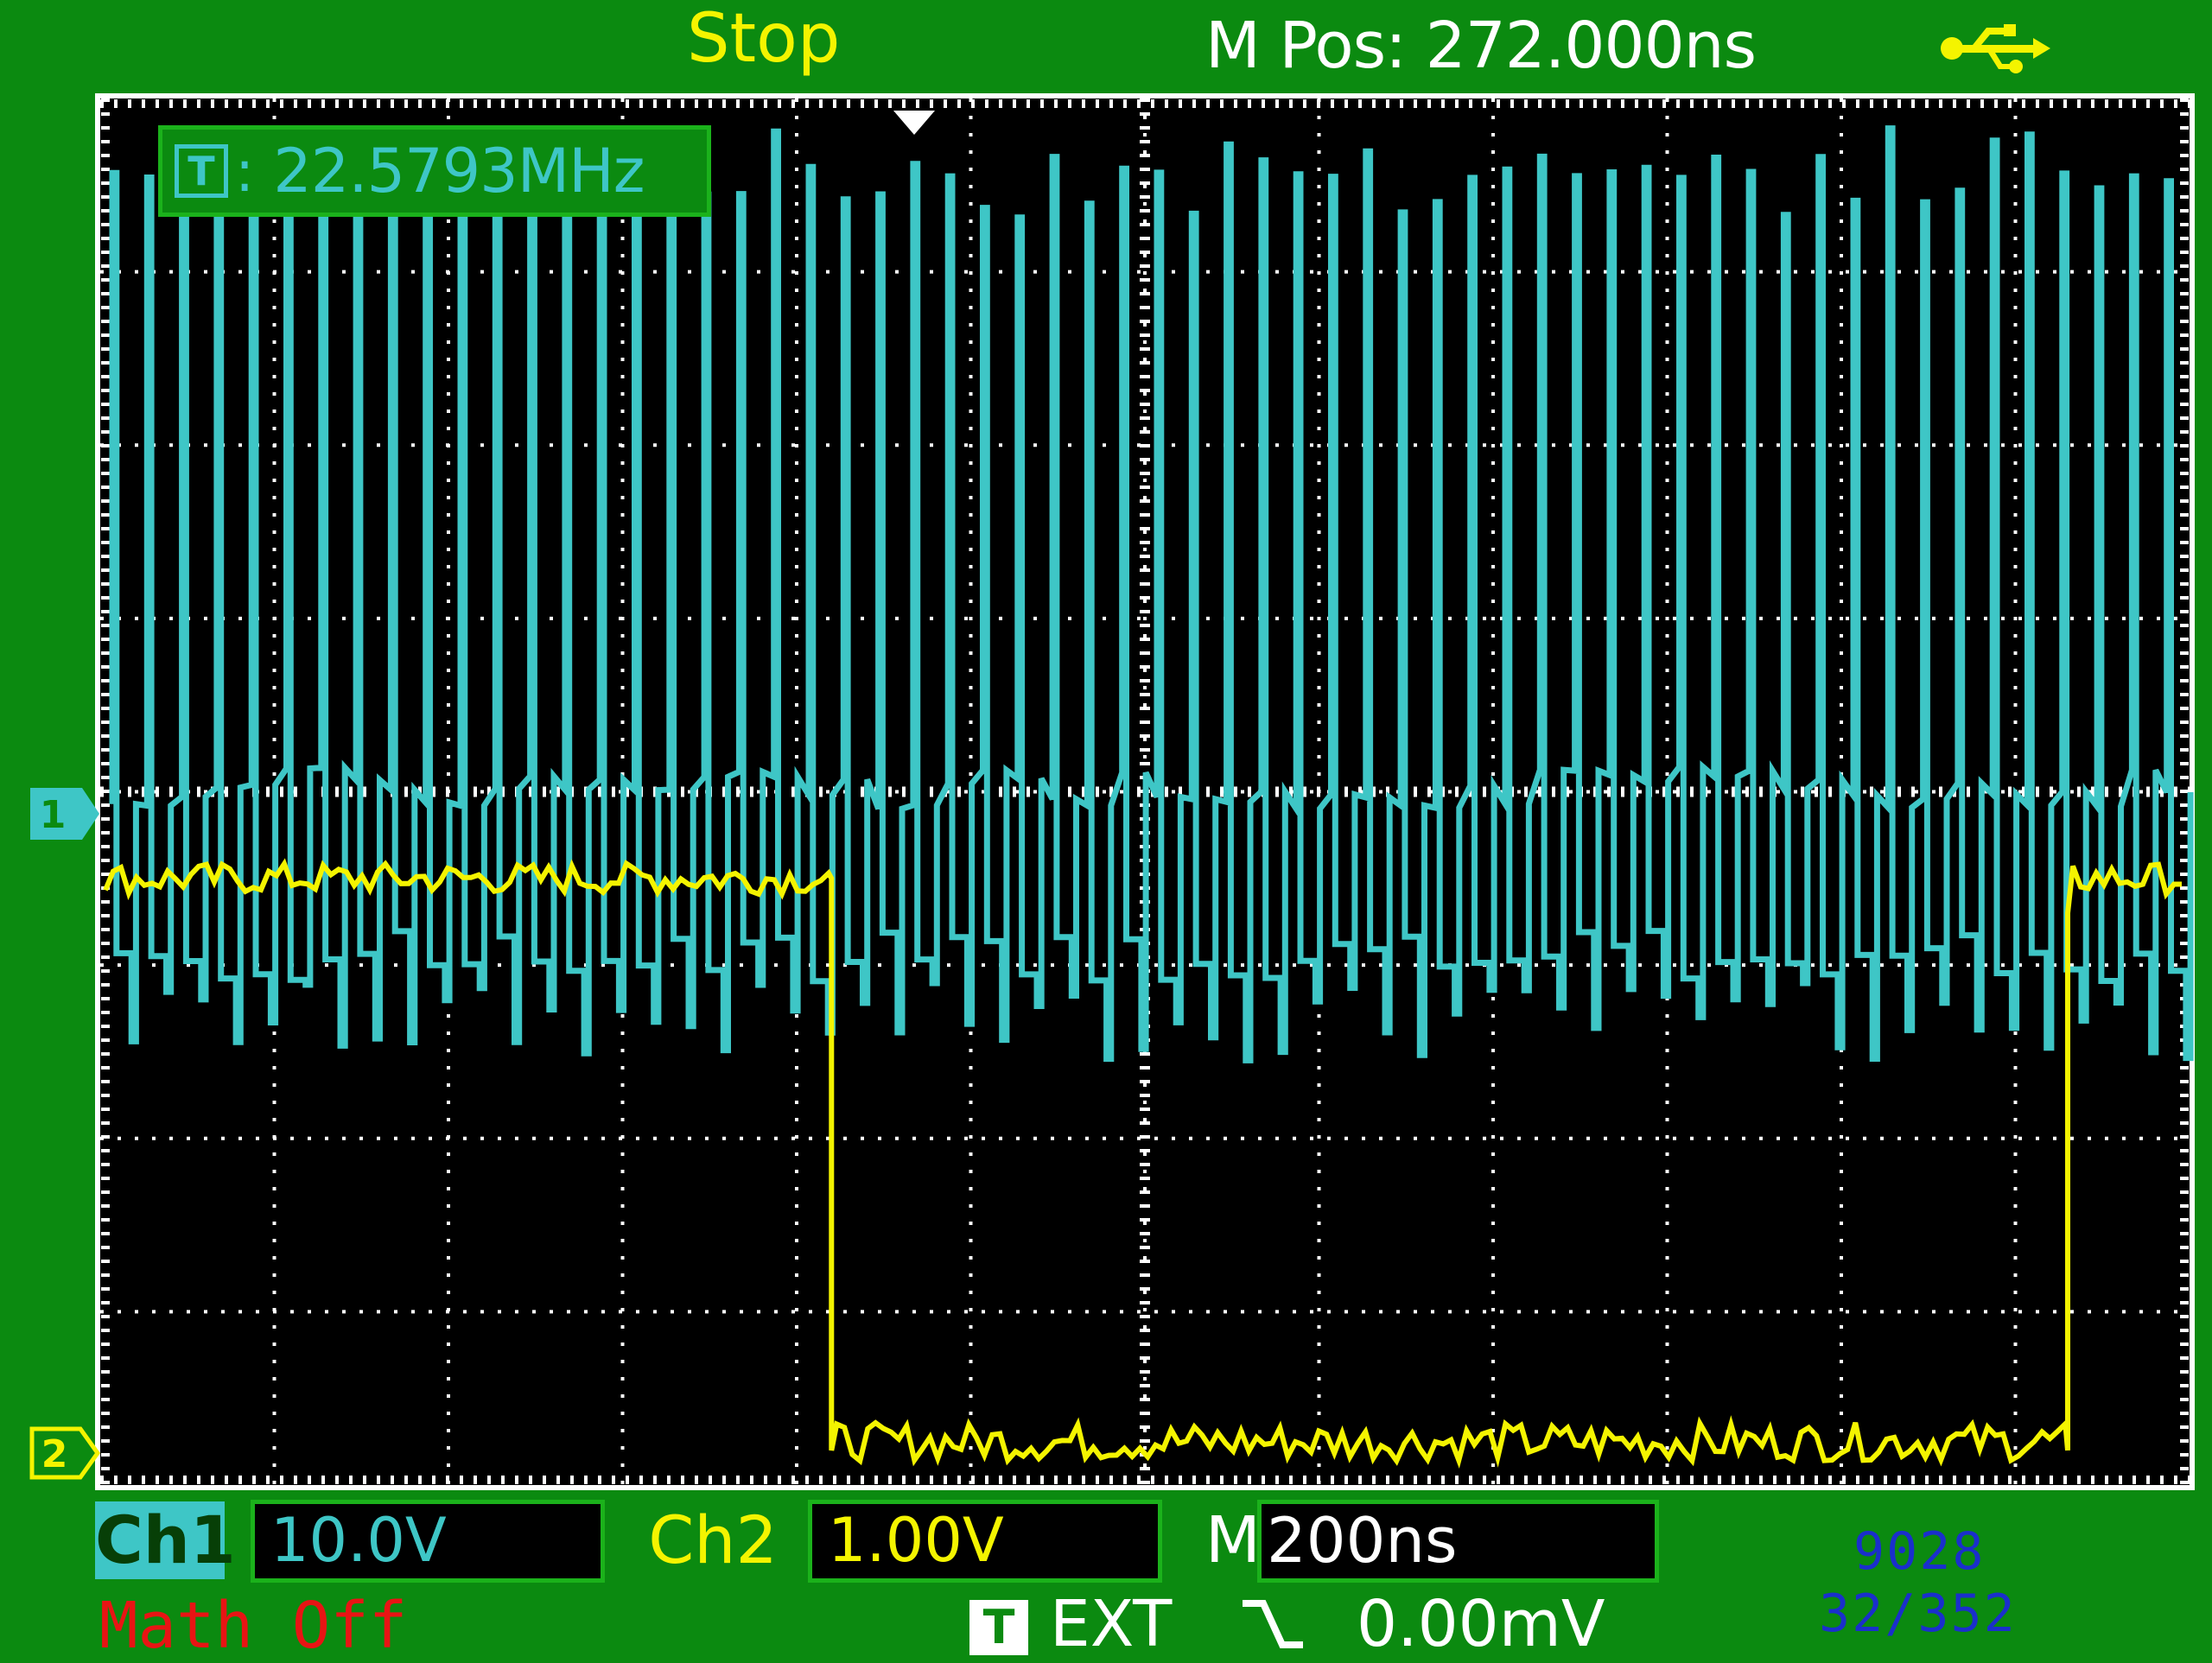  I want to click on ch2-ground-marker-icon: 2, so click(65, 1453).